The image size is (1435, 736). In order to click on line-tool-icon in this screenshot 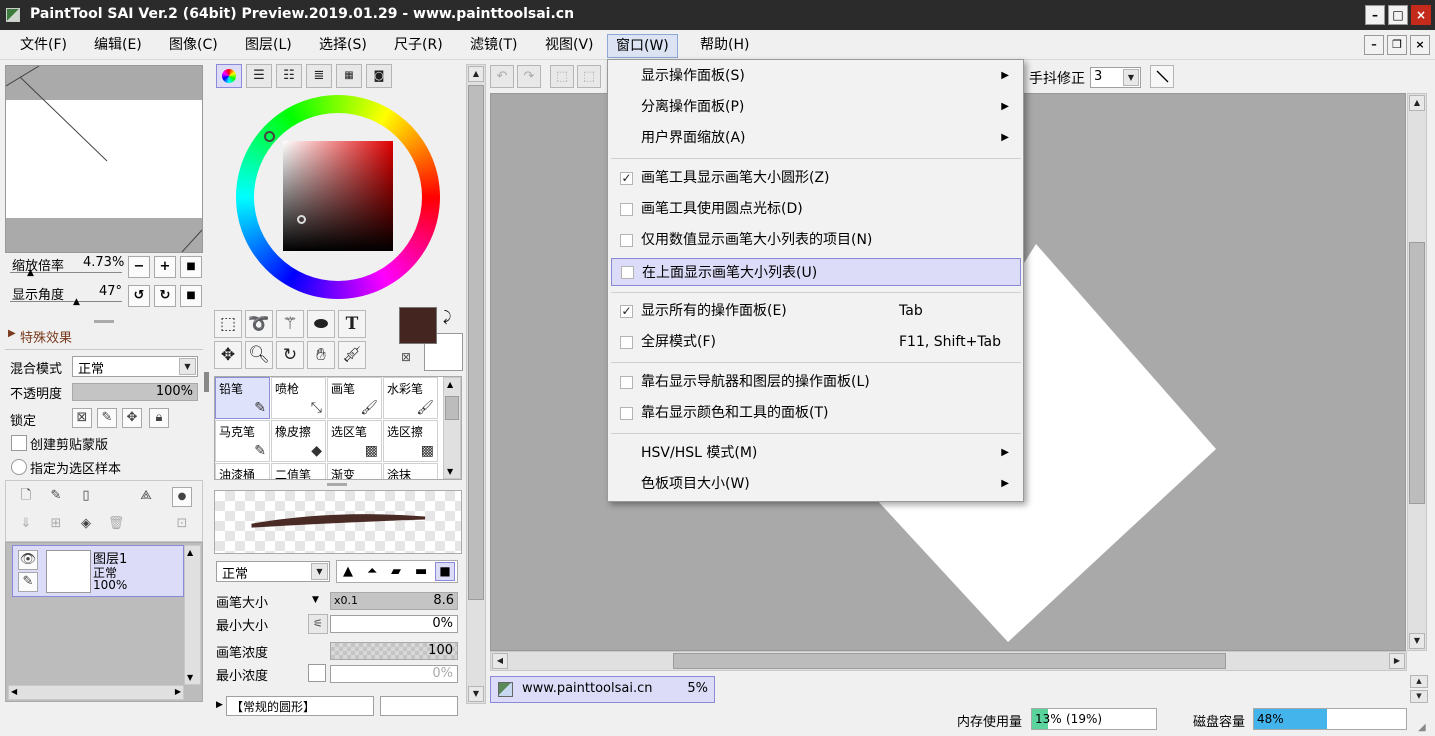, I will do `click(1162, 76)`.